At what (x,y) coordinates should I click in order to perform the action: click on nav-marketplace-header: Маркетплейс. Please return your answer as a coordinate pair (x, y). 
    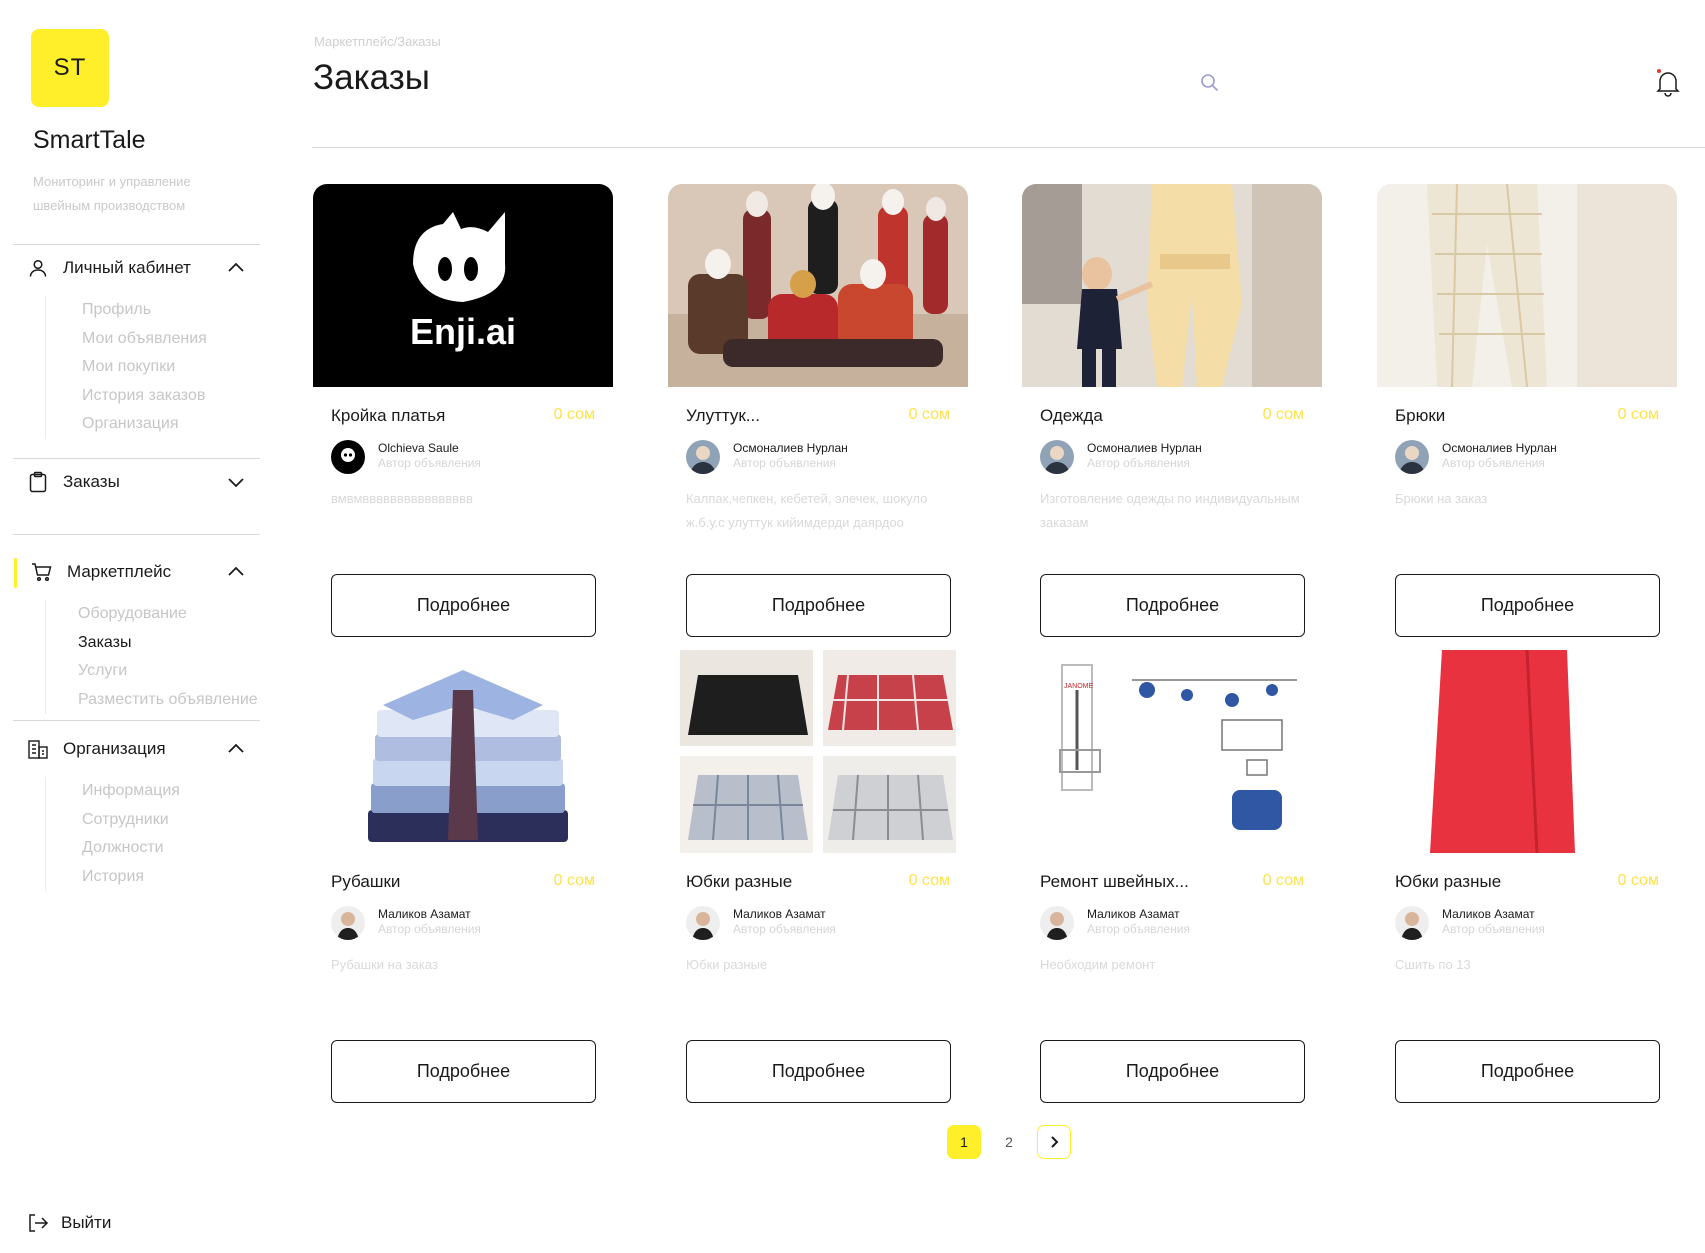
    Looking at the image, I should click on (136, 572).